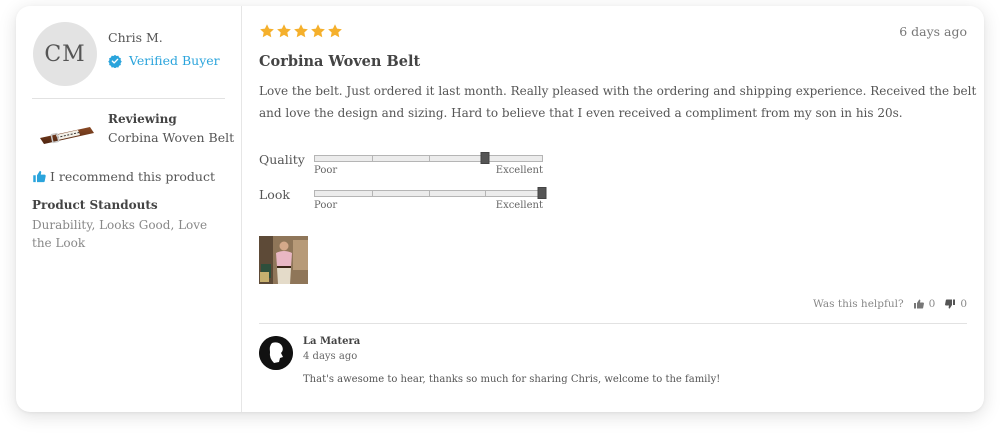  Describe the element at coordinates (932, 304) in the screenshot. I see `helpful-up-count: 0` at that location.